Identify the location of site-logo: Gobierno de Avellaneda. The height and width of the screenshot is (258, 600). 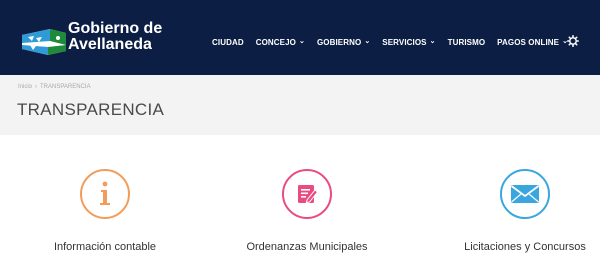
(96, 37).